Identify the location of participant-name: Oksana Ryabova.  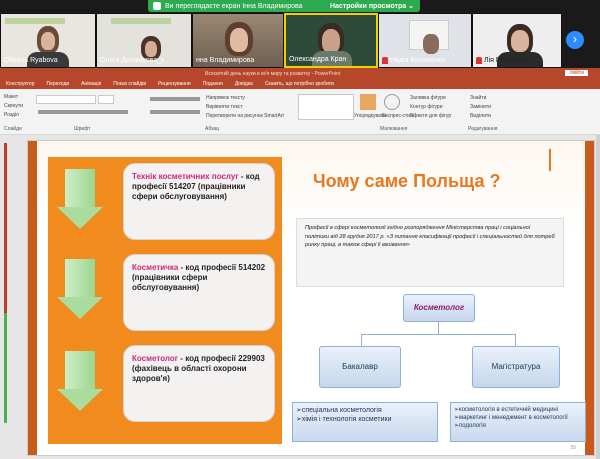
(31, 60).